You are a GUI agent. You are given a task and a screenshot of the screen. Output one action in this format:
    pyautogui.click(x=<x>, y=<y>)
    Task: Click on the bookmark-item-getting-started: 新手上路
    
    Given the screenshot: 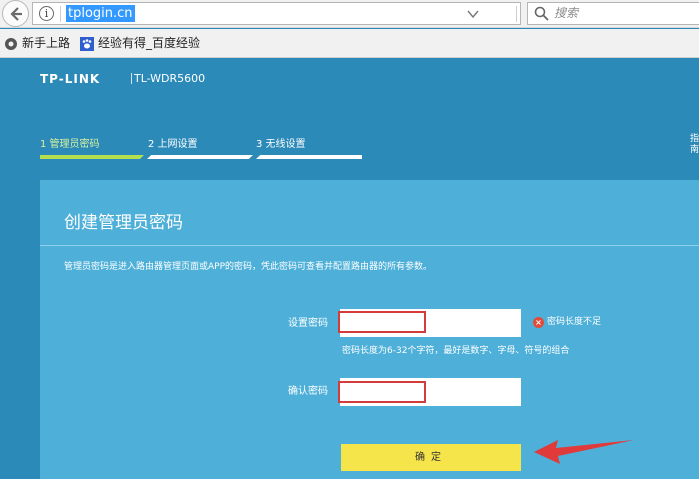 What is the action you would take?
    pyautogui.click(x=37, y=43)
    